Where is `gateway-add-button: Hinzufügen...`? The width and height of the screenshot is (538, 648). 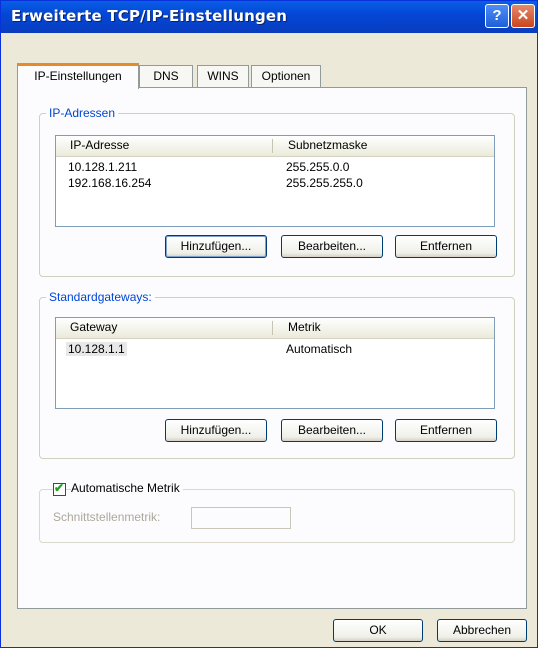
gateway-add-button: Hinzufügen... is located at coordinates (216, 430).